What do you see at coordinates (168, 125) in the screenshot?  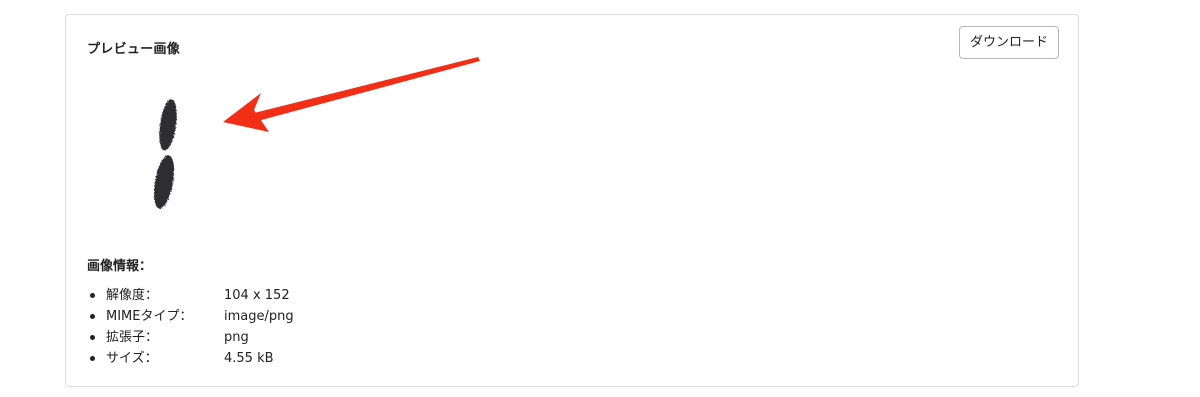 I see `preview-stroke-top` at bounding box center [168, 125].